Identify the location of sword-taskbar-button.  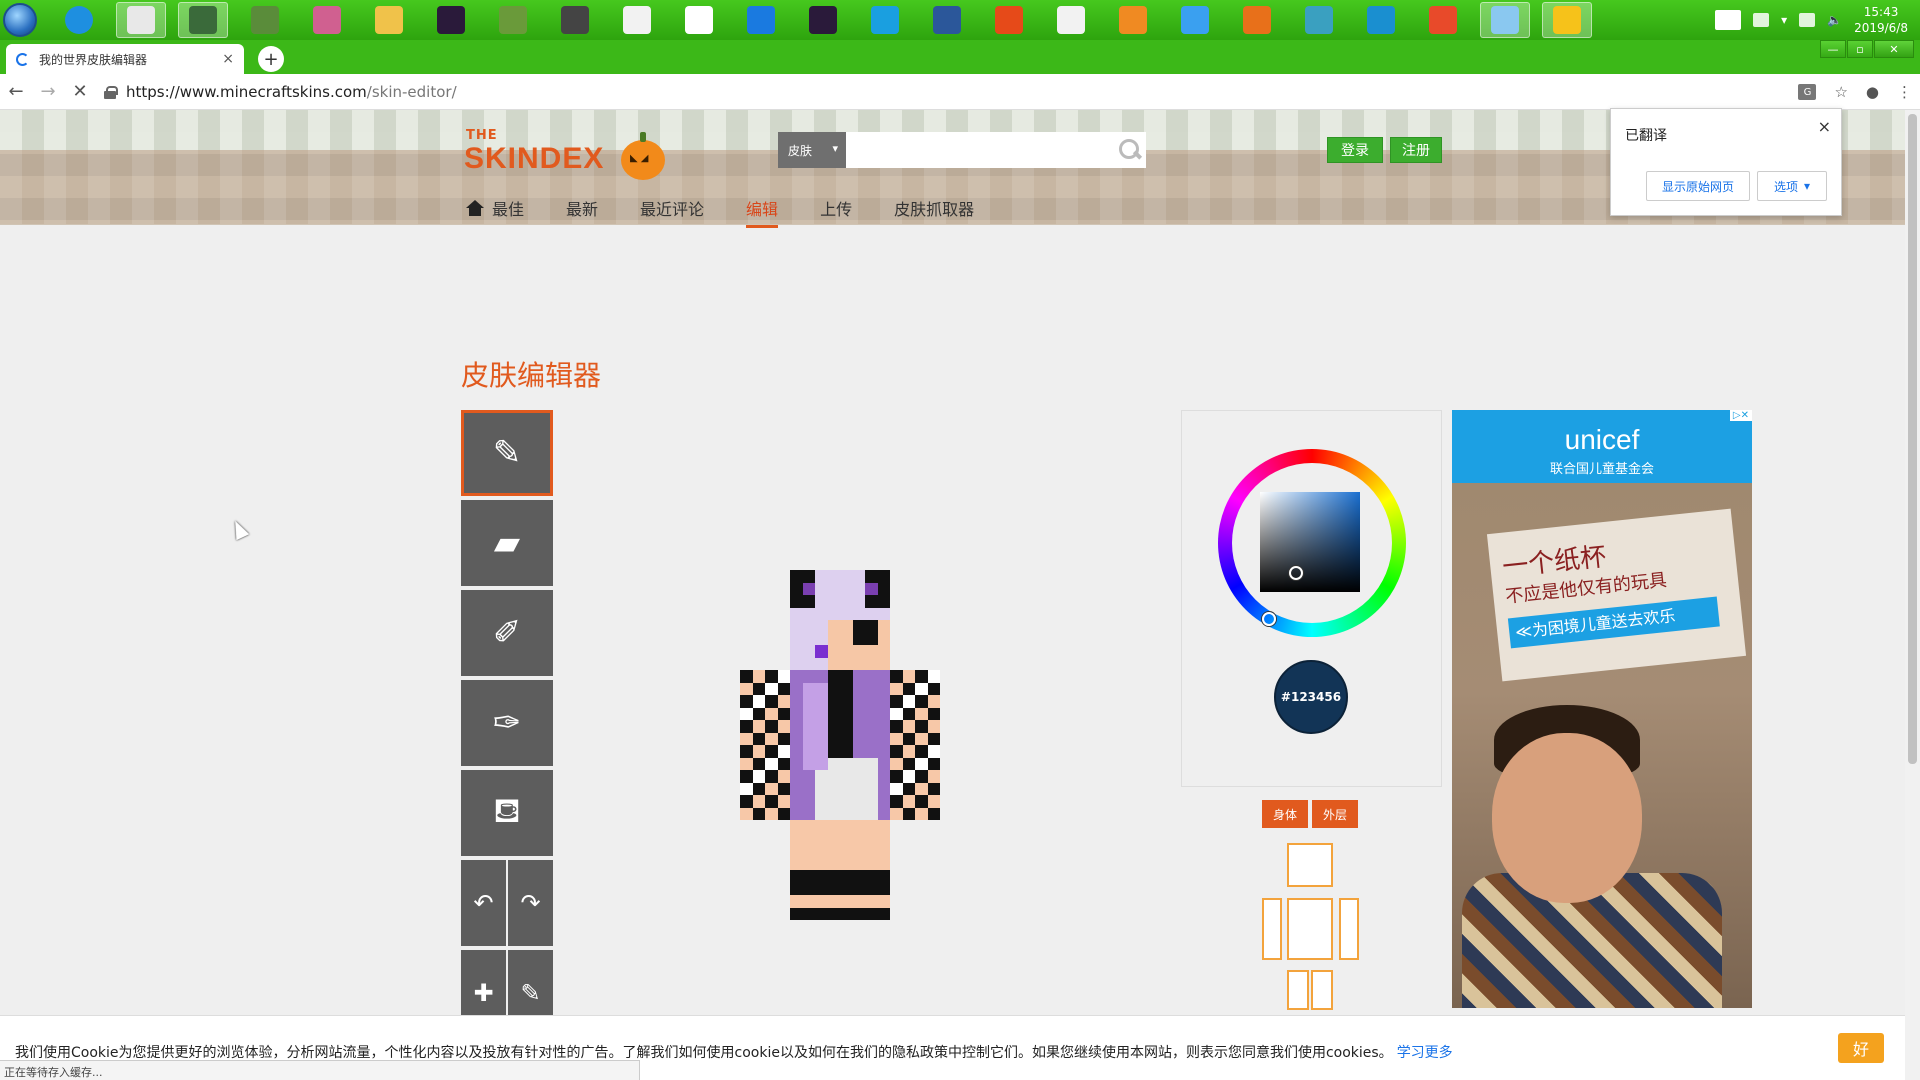
(575, 20).